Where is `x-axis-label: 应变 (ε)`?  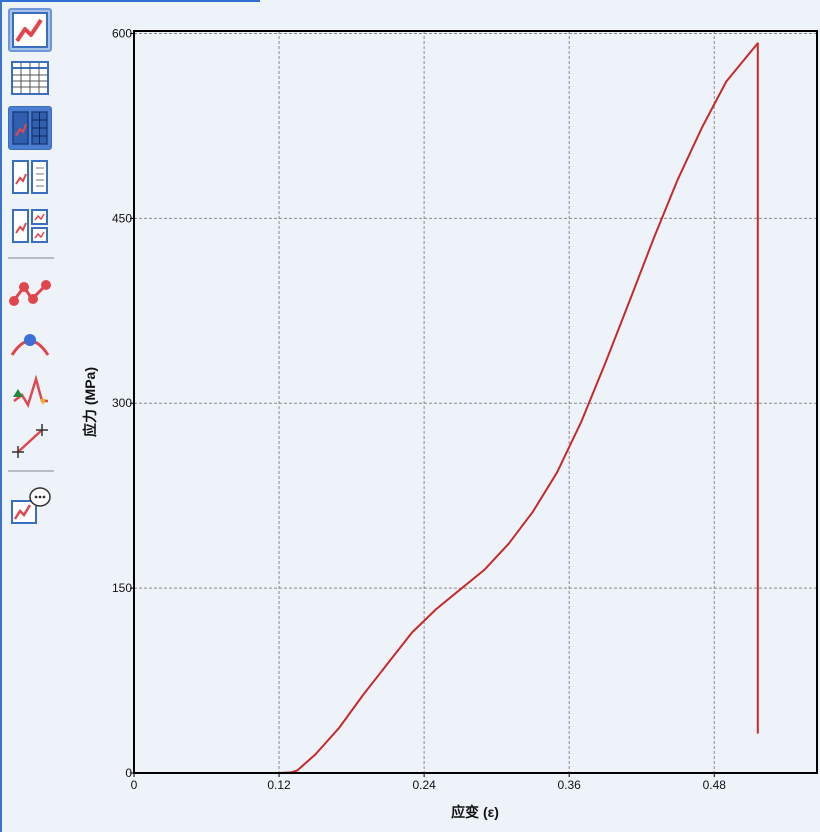
x-axis-label: 应变 (ε) is located at coordinates (475, 812).